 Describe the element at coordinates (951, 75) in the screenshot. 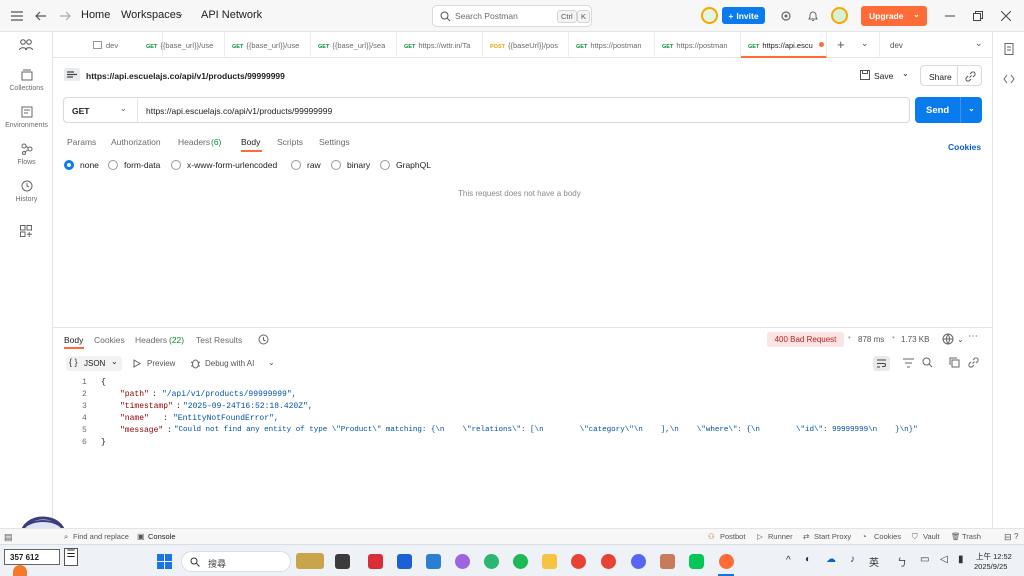

I see `share-button: Share` at that location.